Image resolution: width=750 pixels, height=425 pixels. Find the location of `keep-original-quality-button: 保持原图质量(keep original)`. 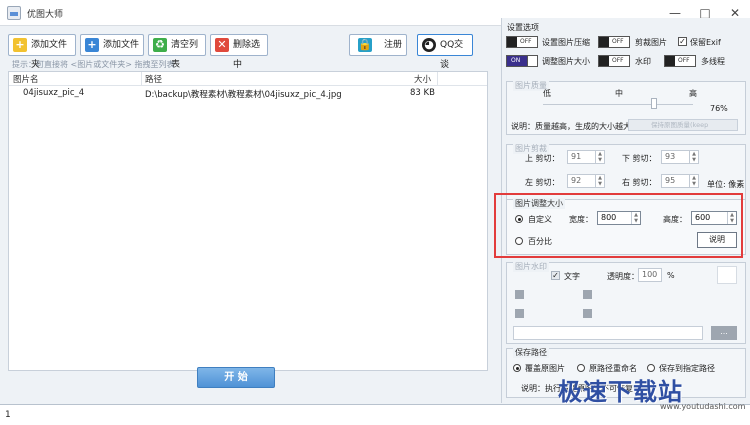

keep-original-quality-button: 保持原图质量(keep original) is located at coordinates (683, 125).